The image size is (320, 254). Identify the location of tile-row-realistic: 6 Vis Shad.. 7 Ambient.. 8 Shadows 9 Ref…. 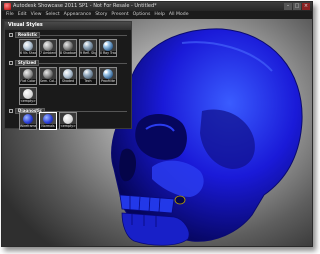
(68, 48).